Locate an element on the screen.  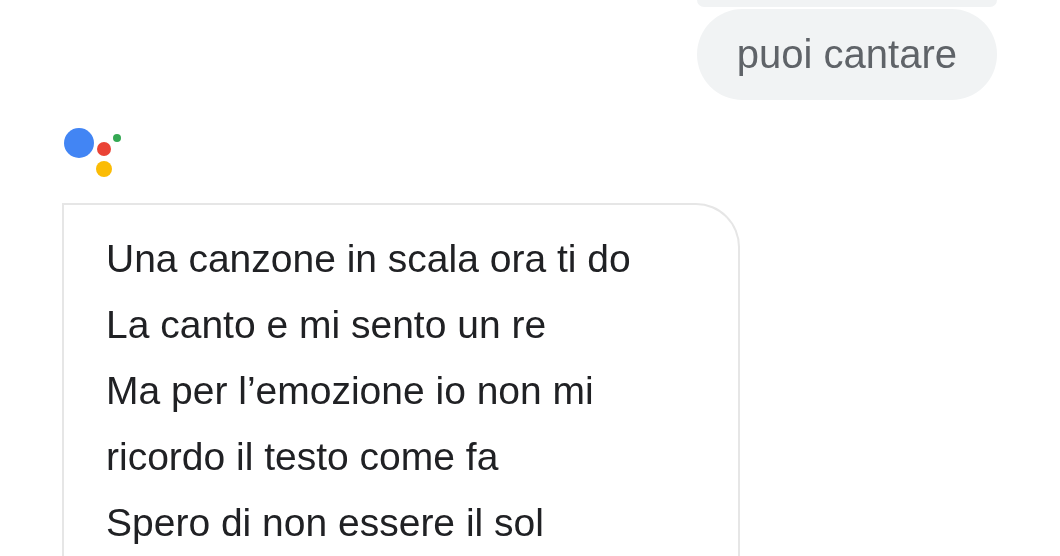
user-message-bubble: puoi cantare is located at coordinates (846, 54).